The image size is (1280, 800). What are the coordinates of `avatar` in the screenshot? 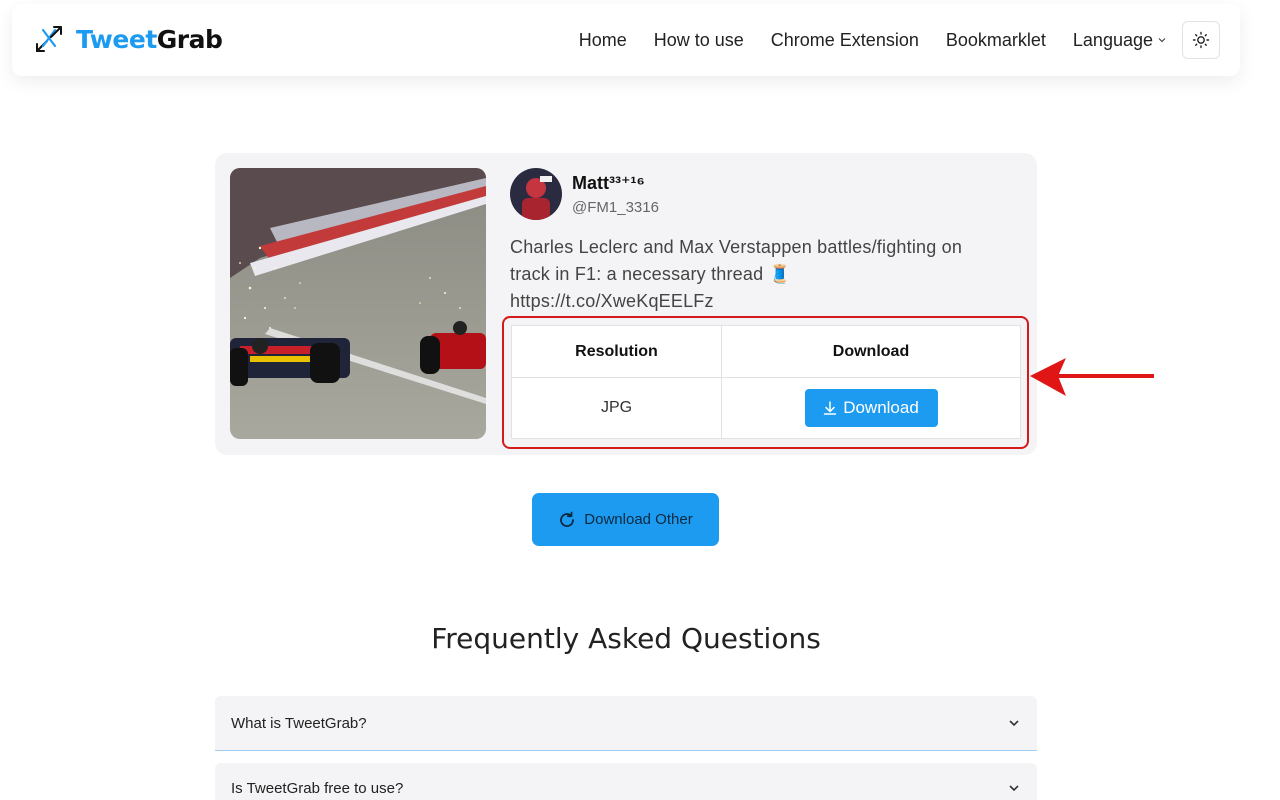 It's located at (536, 194).